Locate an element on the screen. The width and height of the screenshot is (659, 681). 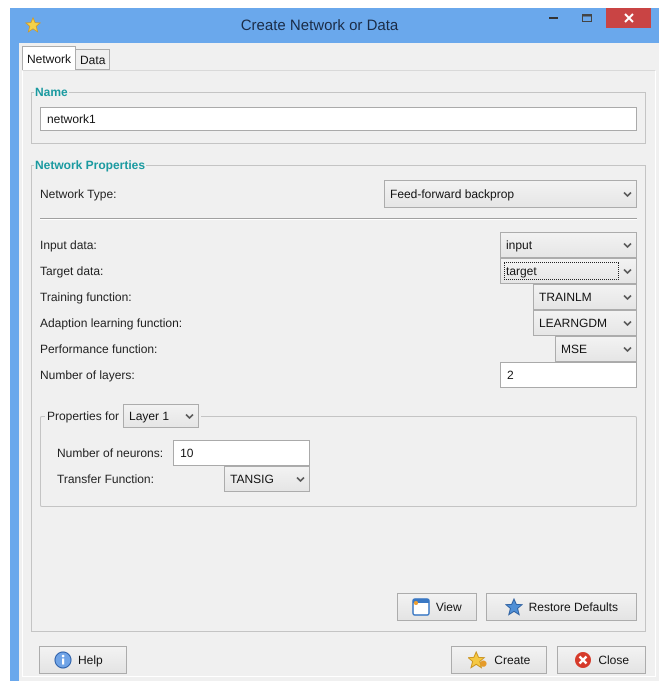
action-button: Create is located at coordinates (499, 660).